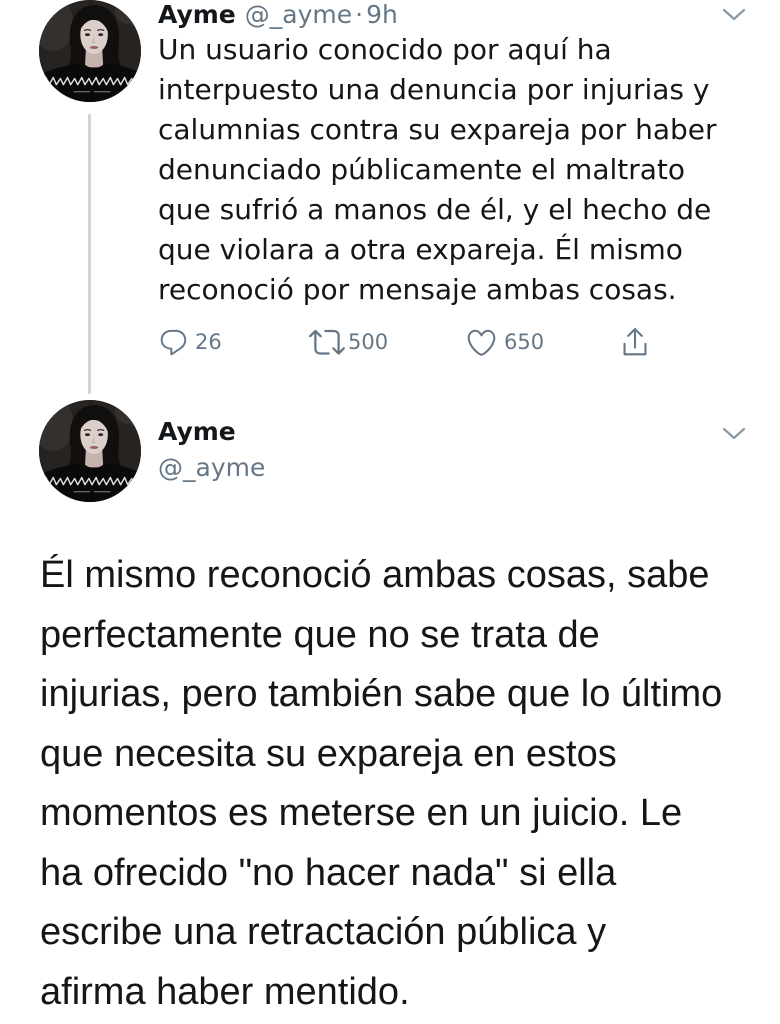 This screenshot has width=780, height=1024. I want to click on tweet-text-line: que violara a otra expareja. Él mismo, so click(420, 249).